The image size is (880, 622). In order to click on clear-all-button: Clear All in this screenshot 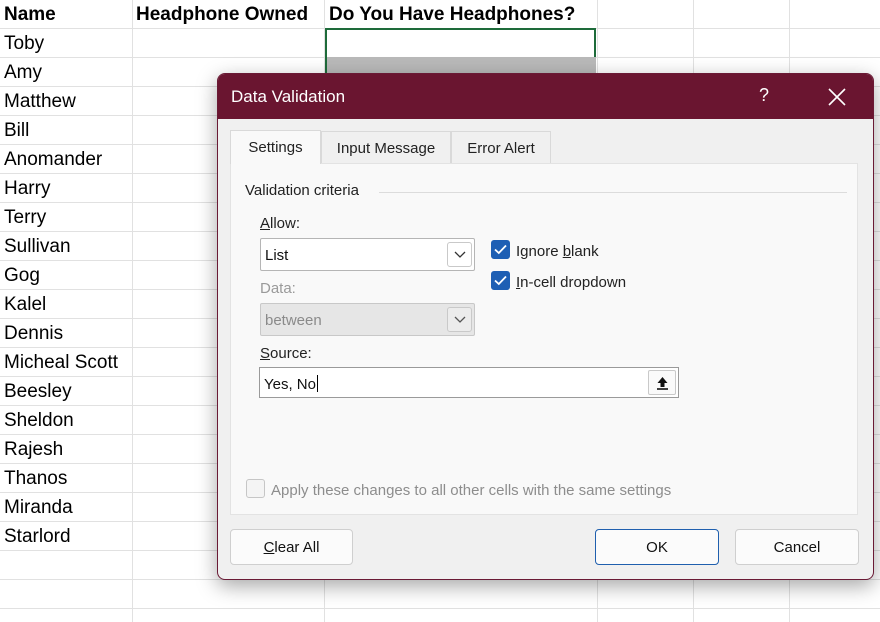, I will do `click(291, 547)`.